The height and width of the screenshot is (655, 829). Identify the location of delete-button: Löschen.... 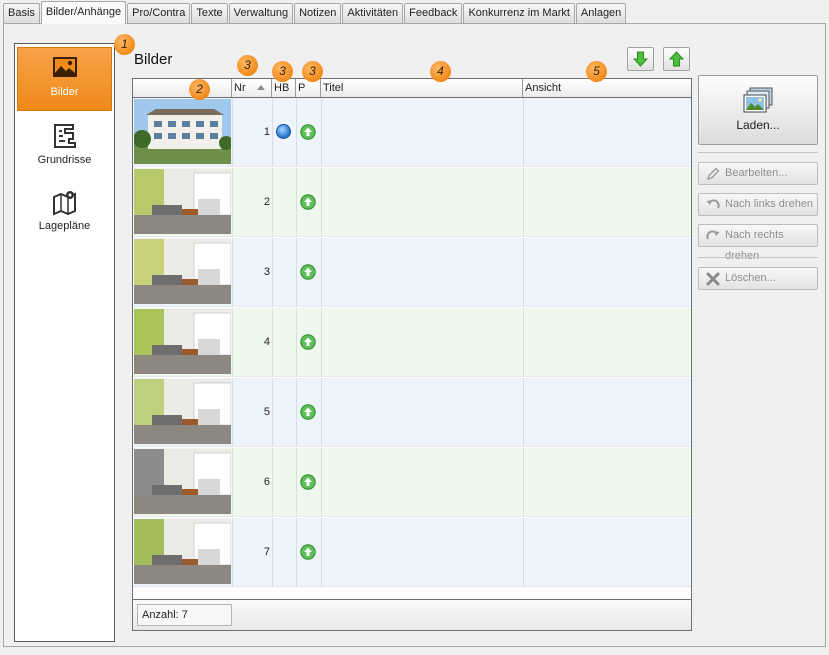
(758, 278).